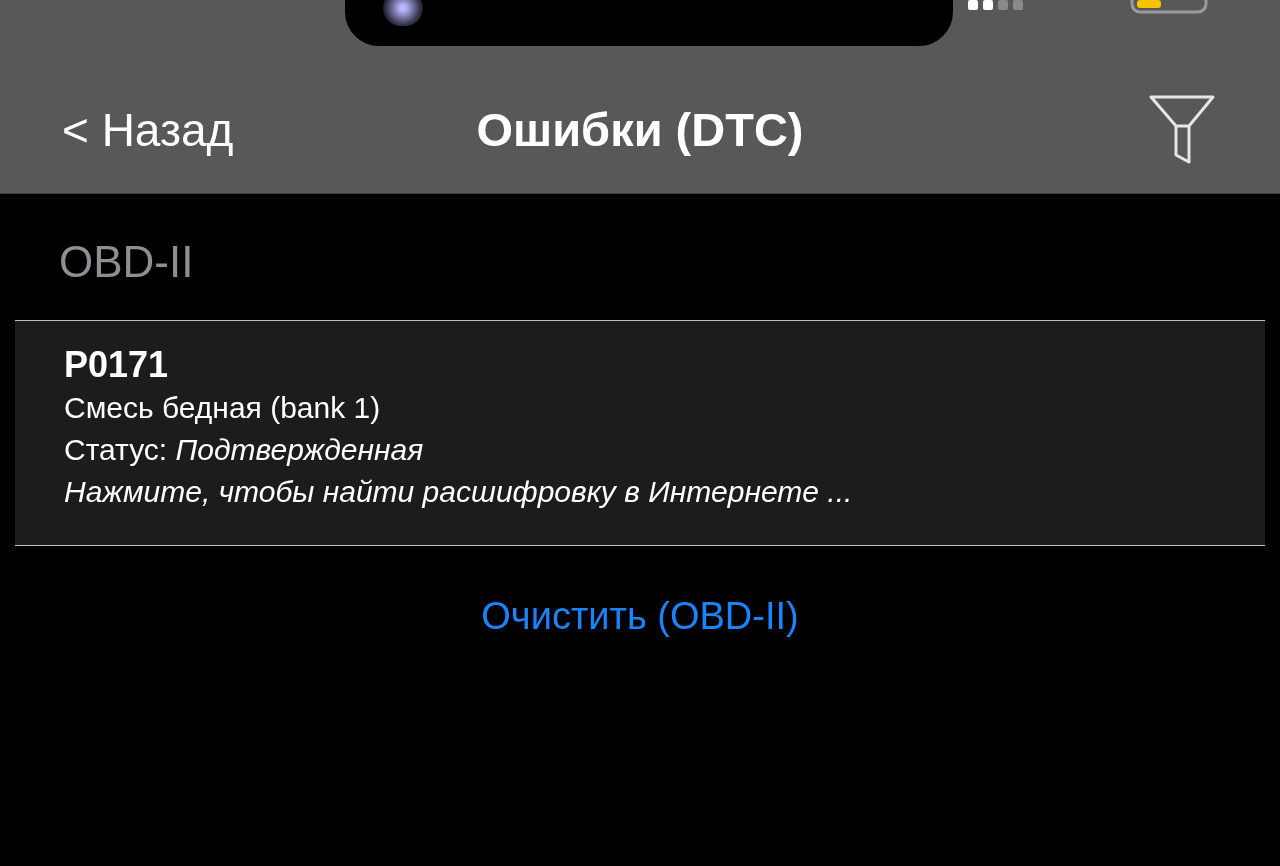 This screenshot has width=1280, height=866. What do you see at coordinates (1170, 7) in the screenshot?
I see `battery-icon` at bounding box center [1170, 7].